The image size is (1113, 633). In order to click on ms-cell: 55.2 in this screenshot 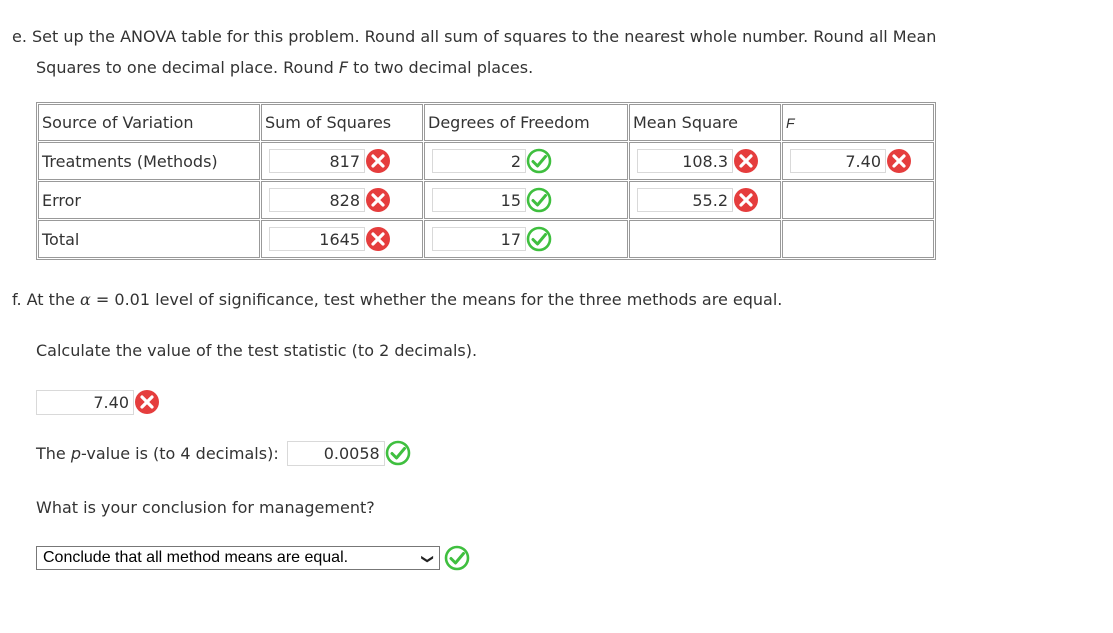, I will do `click(705, 200)`.